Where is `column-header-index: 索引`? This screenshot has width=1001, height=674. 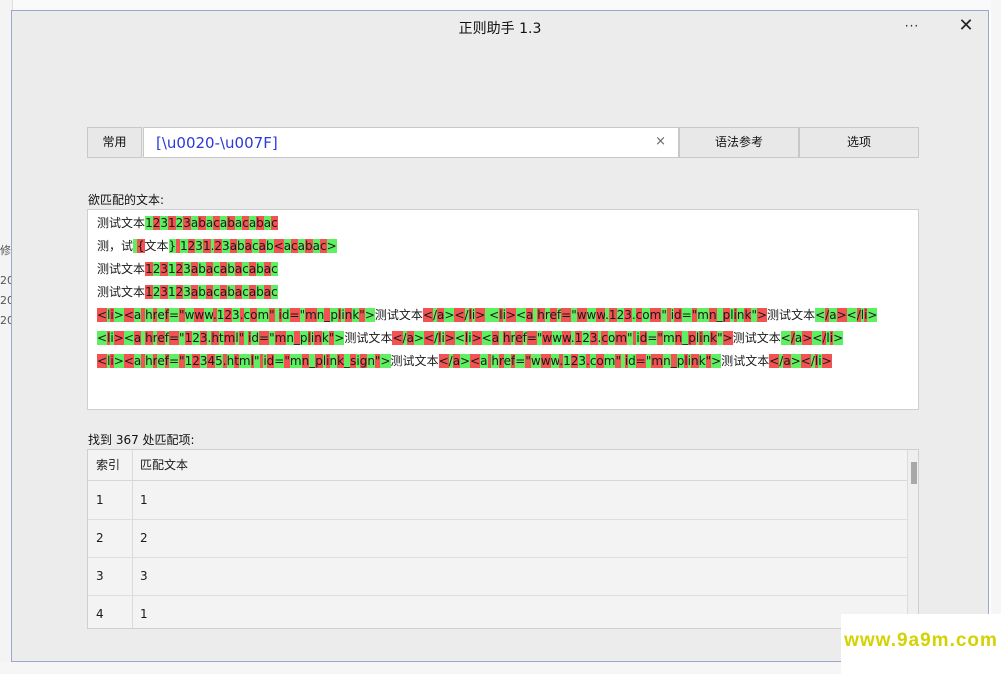
column-header-index: 索引 is located at coordinates (108, 465).